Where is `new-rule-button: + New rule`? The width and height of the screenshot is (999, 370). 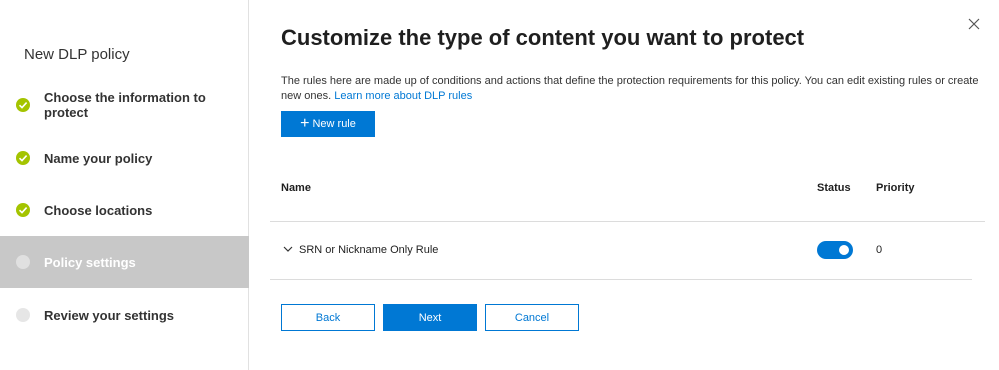
new-rule-button: + New rule is located at coordinates (328, 124).